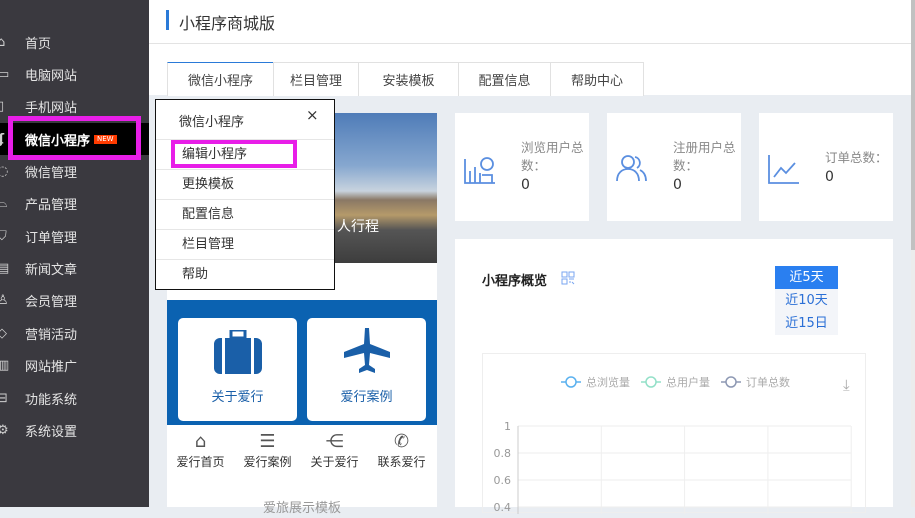 This screenshot has height=518, width=915. Describe the element at coordinates (768, 382) in the screenshot. I see `legend-label: 订单总数` at that location.